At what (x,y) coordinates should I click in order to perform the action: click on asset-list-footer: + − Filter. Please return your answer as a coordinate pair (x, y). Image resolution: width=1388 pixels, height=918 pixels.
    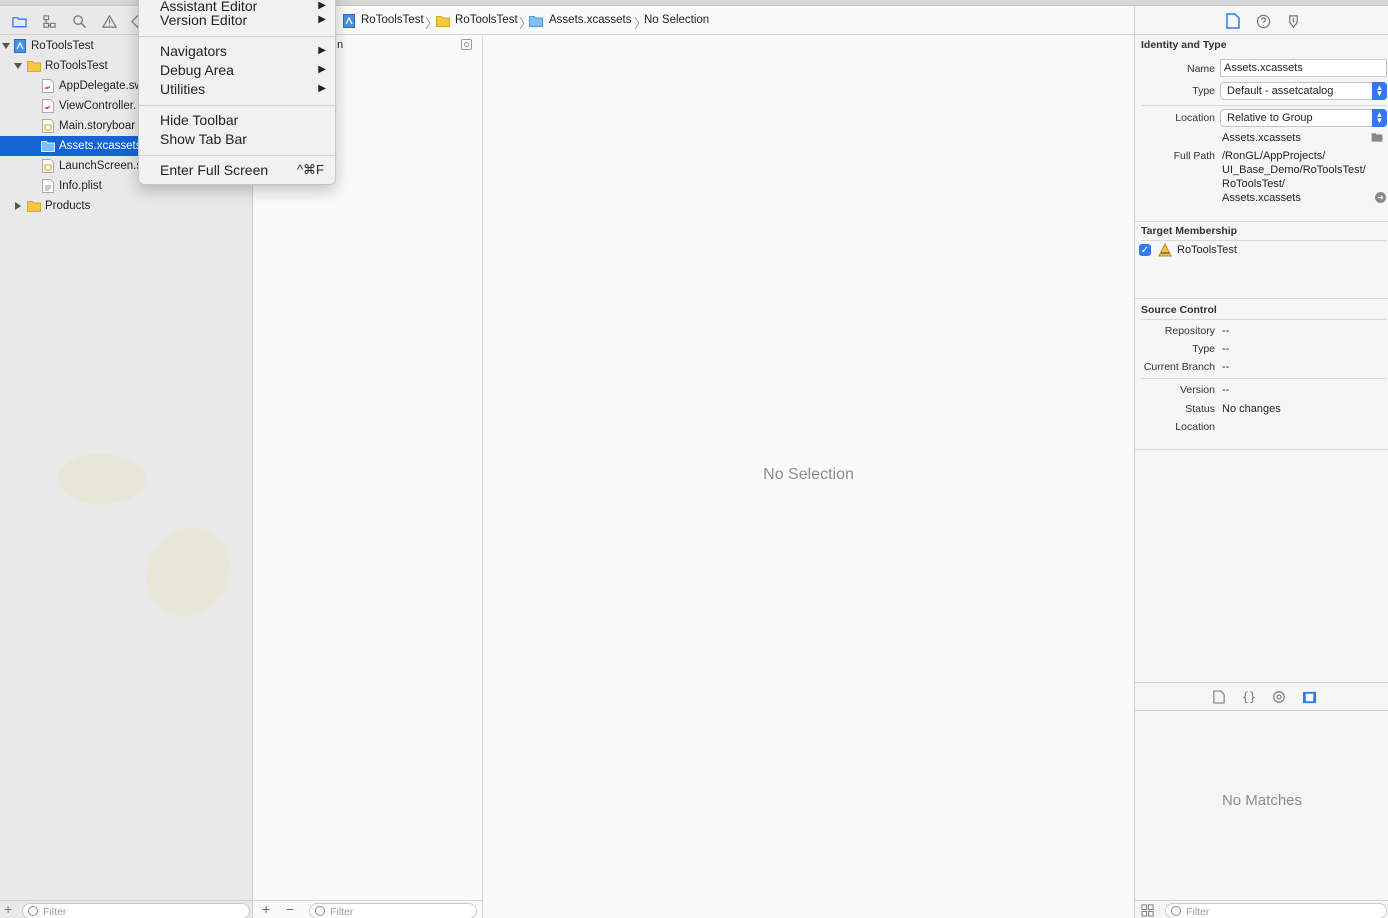
    Looking at the image, I should click on (368, 909).